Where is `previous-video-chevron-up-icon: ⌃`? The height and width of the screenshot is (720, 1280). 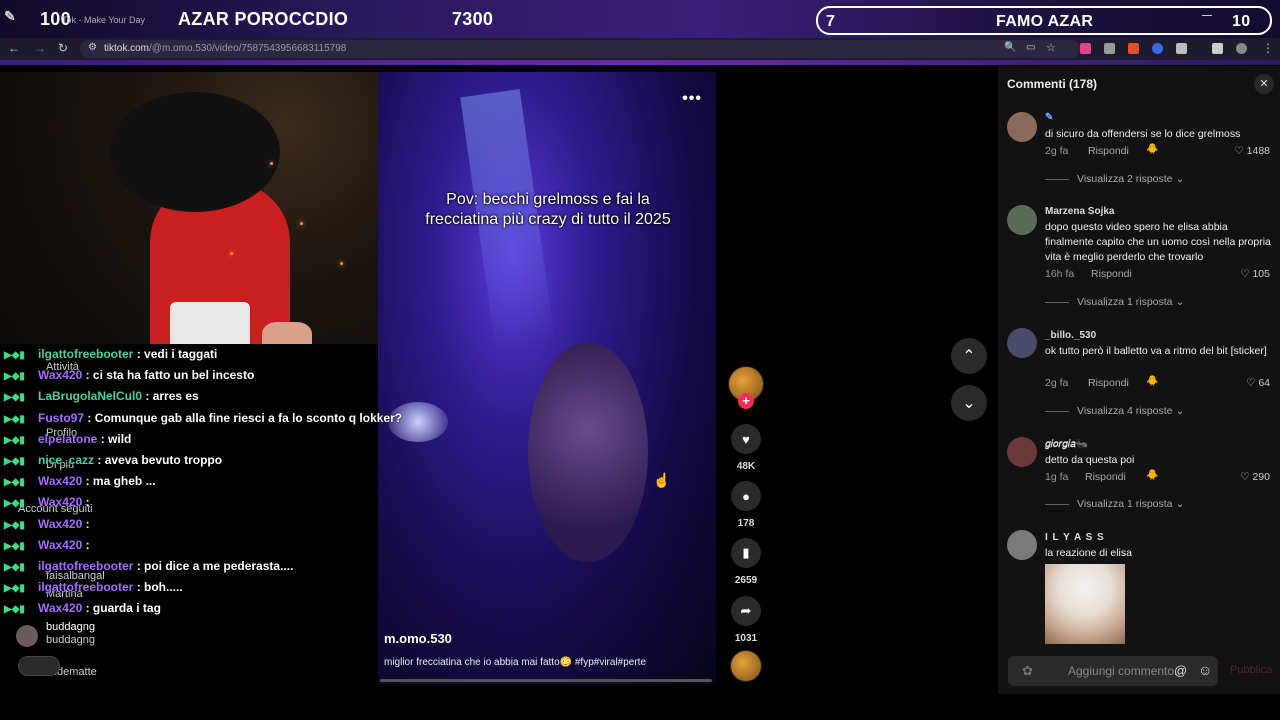
previous-video-chevron-up-icon: ⌃ is located at coordinates (969, 356).